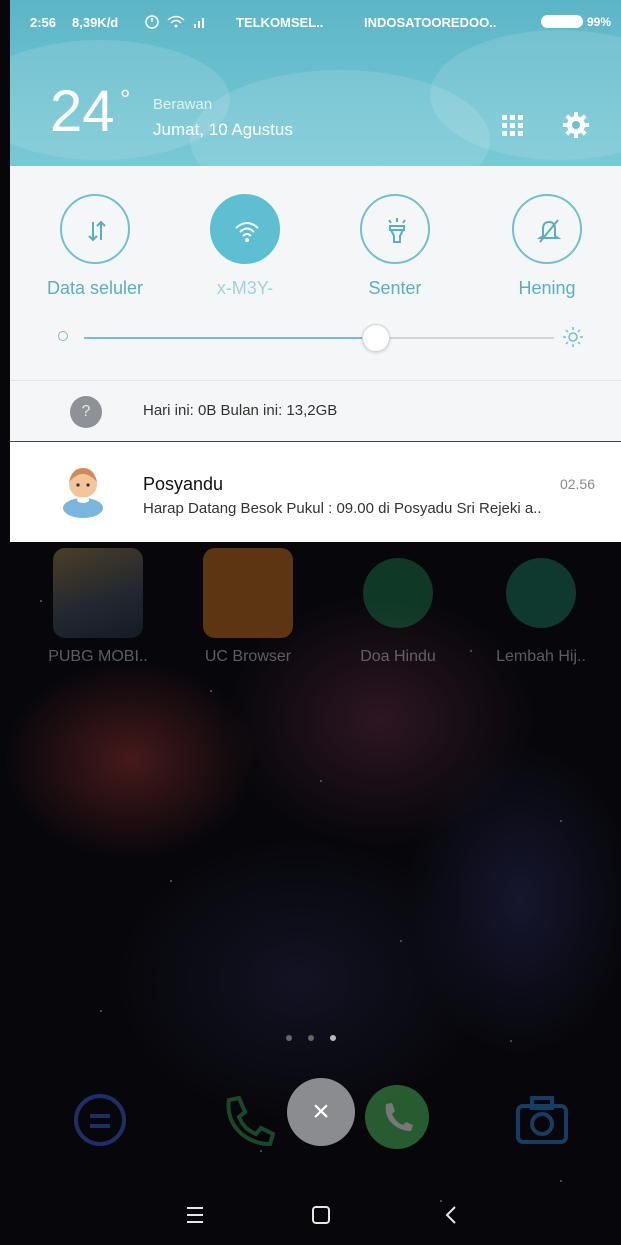 This screenshot has width=621, height=1245. I want to click on app-uc-browser: UC Browser, so click(248, 607).